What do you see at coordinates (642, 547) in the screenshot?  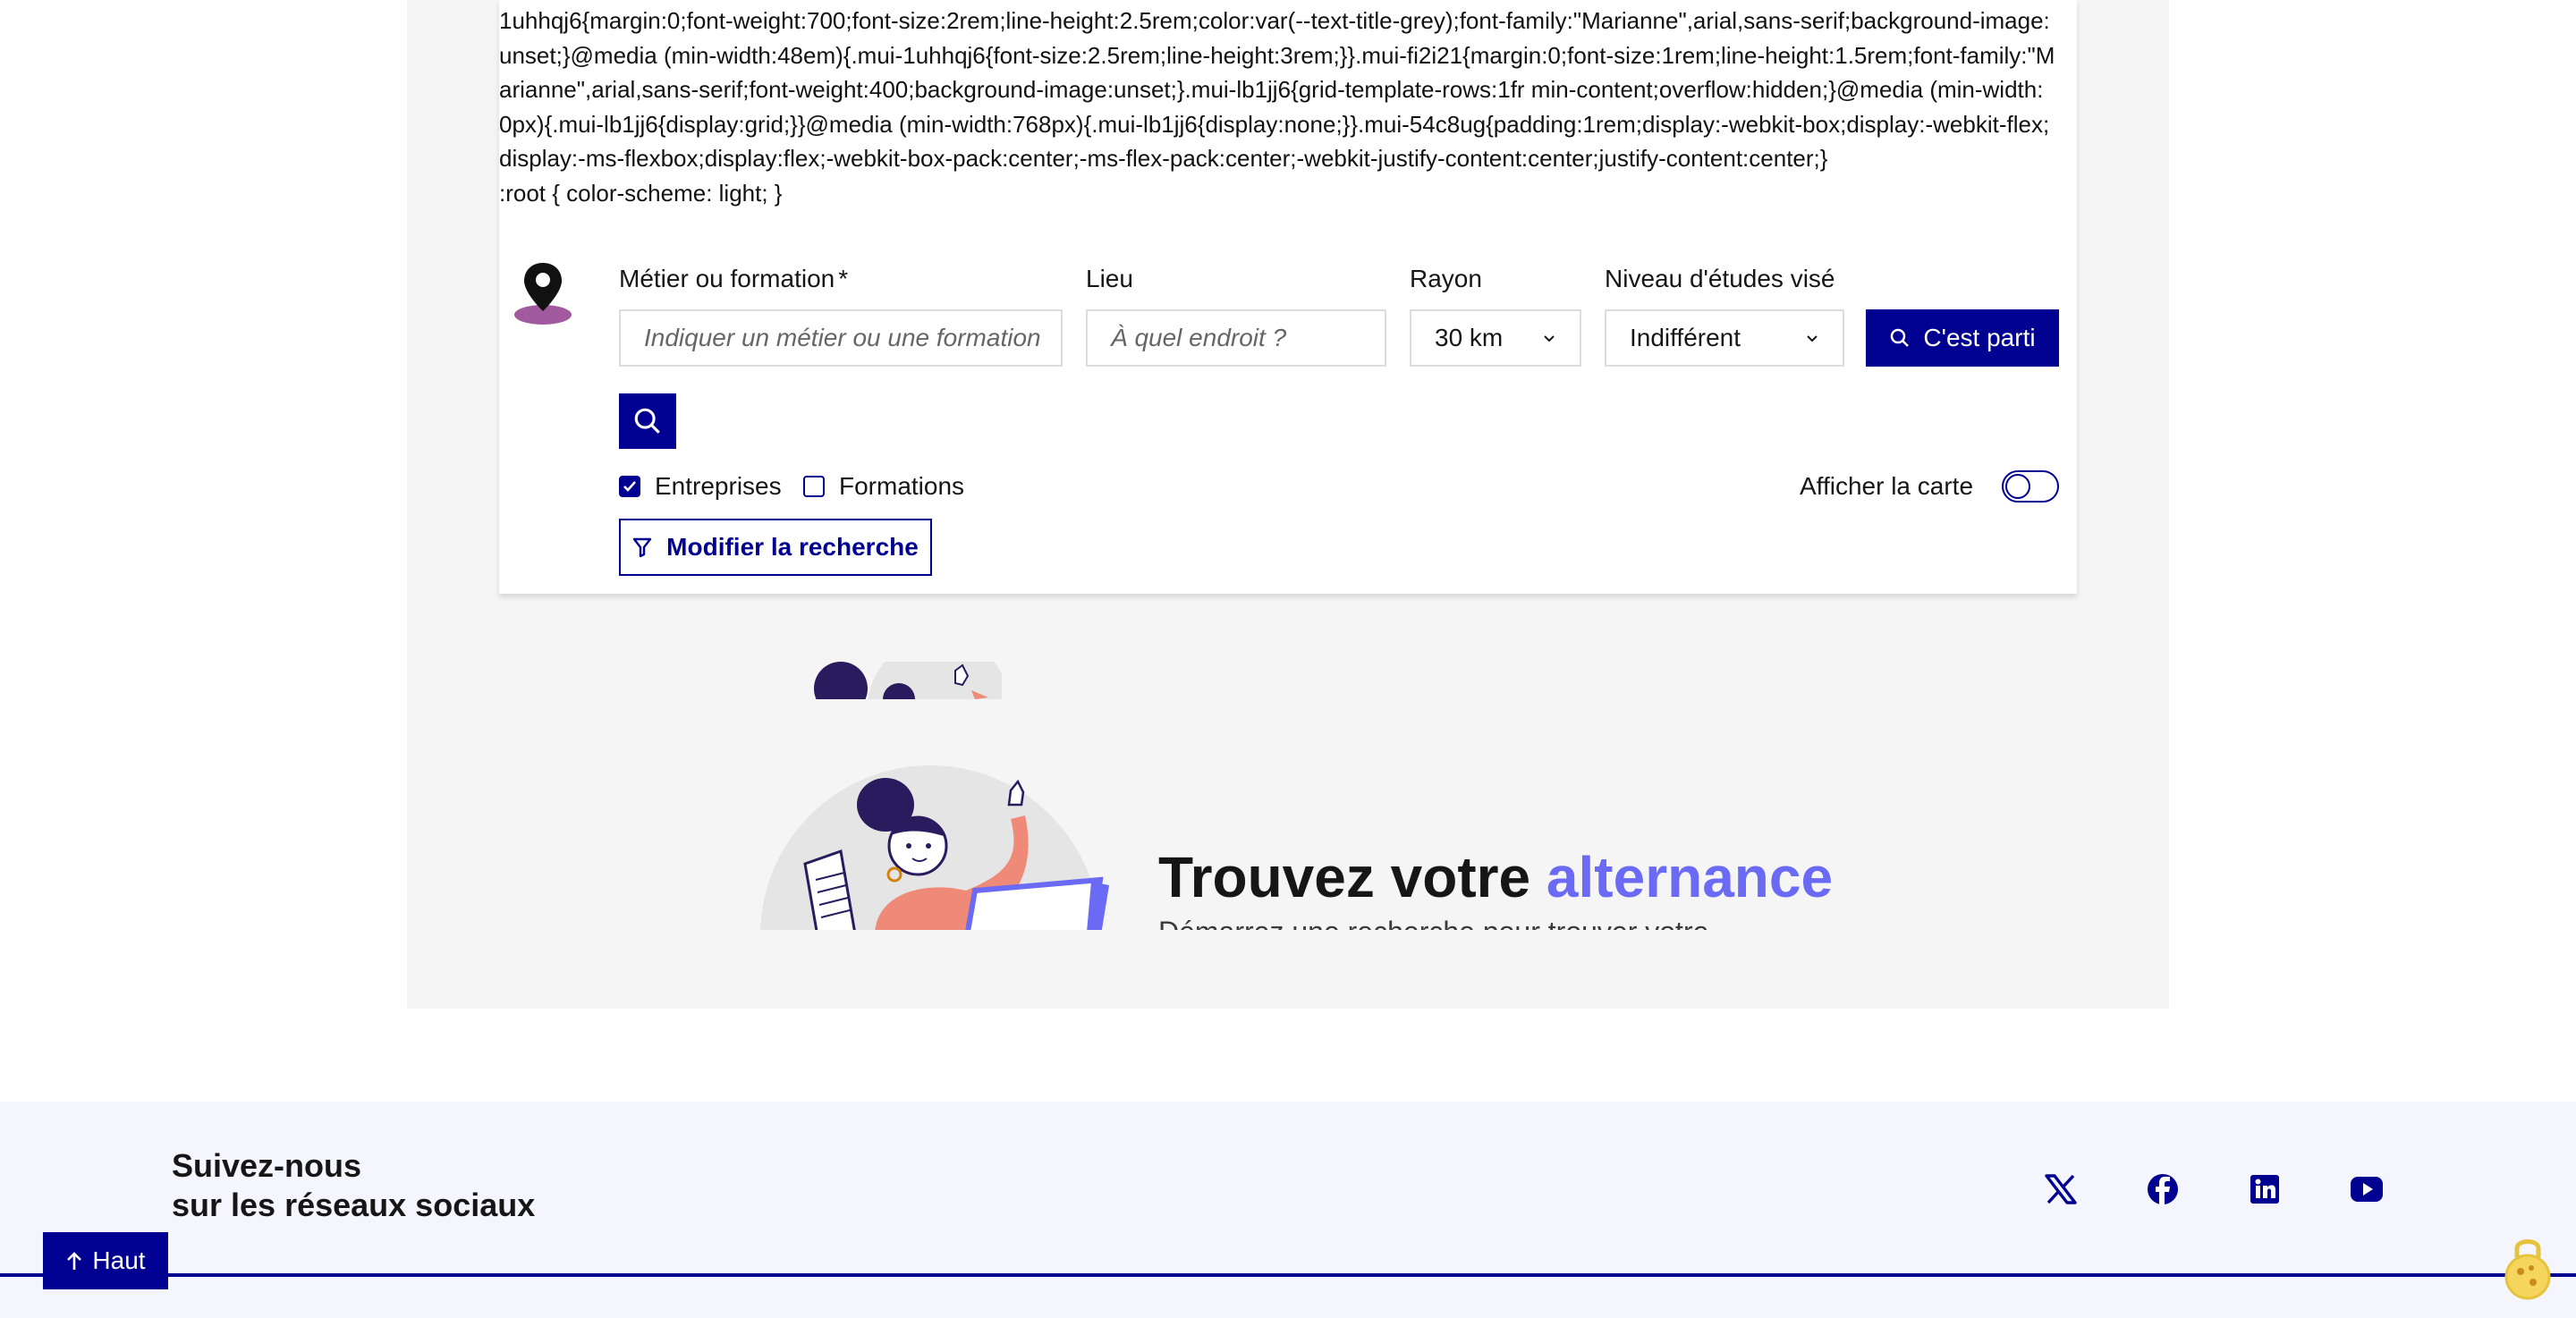 I see `filter-icon` at bounding box center [642, 547].